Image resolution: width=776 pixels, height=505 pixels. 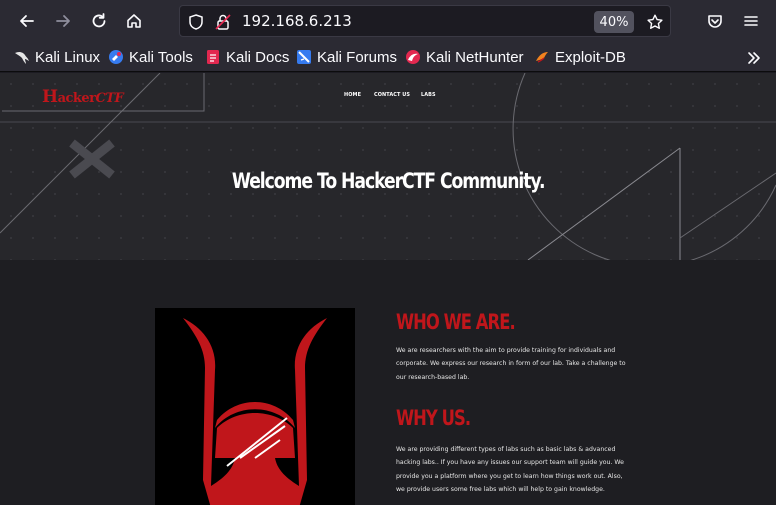 I want to click on bookmark-label: Exploit-DB, so click(x=590, y=57).